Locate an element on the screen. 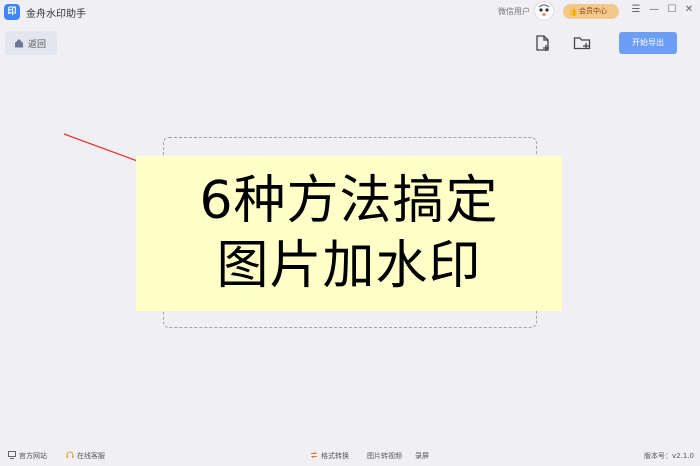 This screenshot has width=700, height=466. version-text: 版本号：v2.1.0 is located at coordinates (669, 456).